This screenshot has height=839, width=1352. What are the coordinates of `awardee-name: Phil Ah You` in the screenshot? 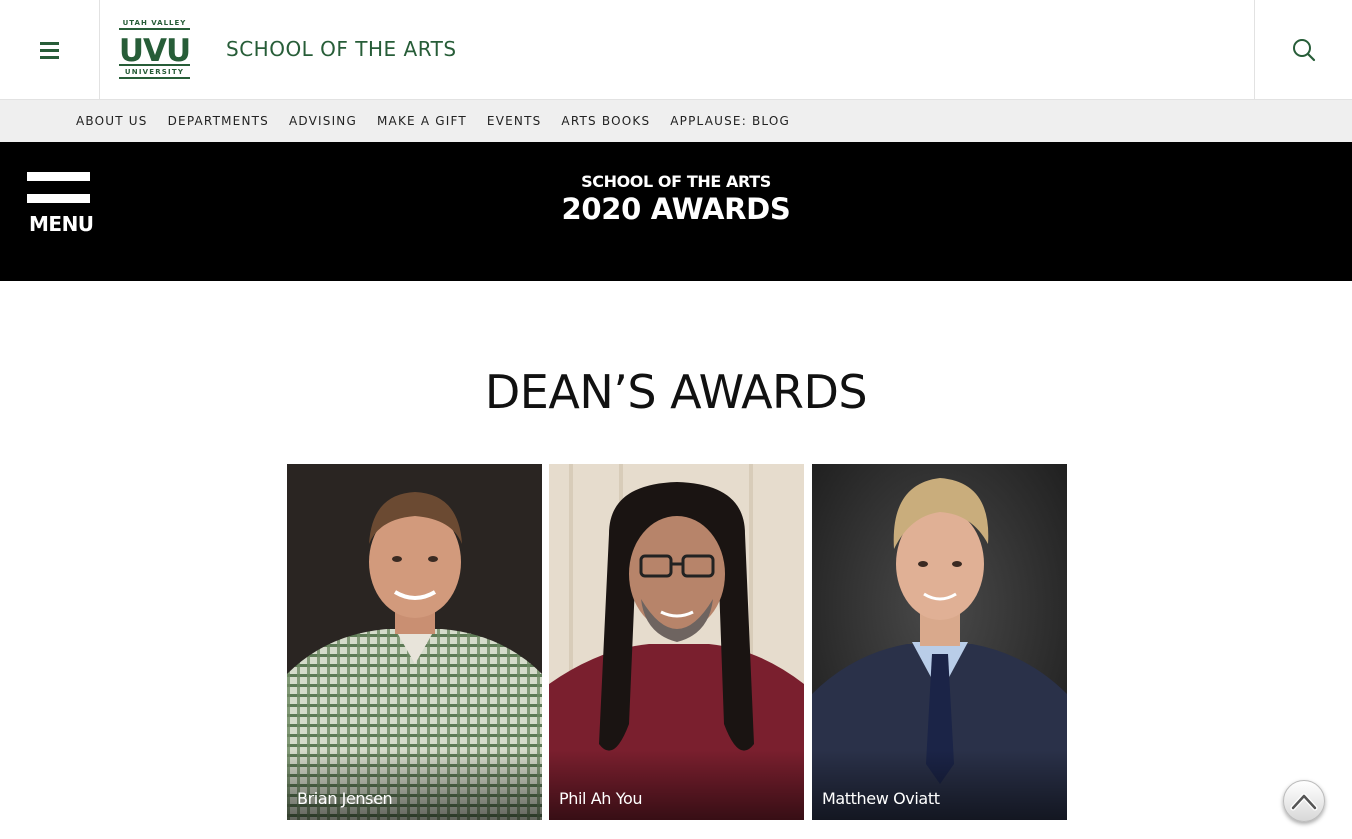 It's located at (601, 798).